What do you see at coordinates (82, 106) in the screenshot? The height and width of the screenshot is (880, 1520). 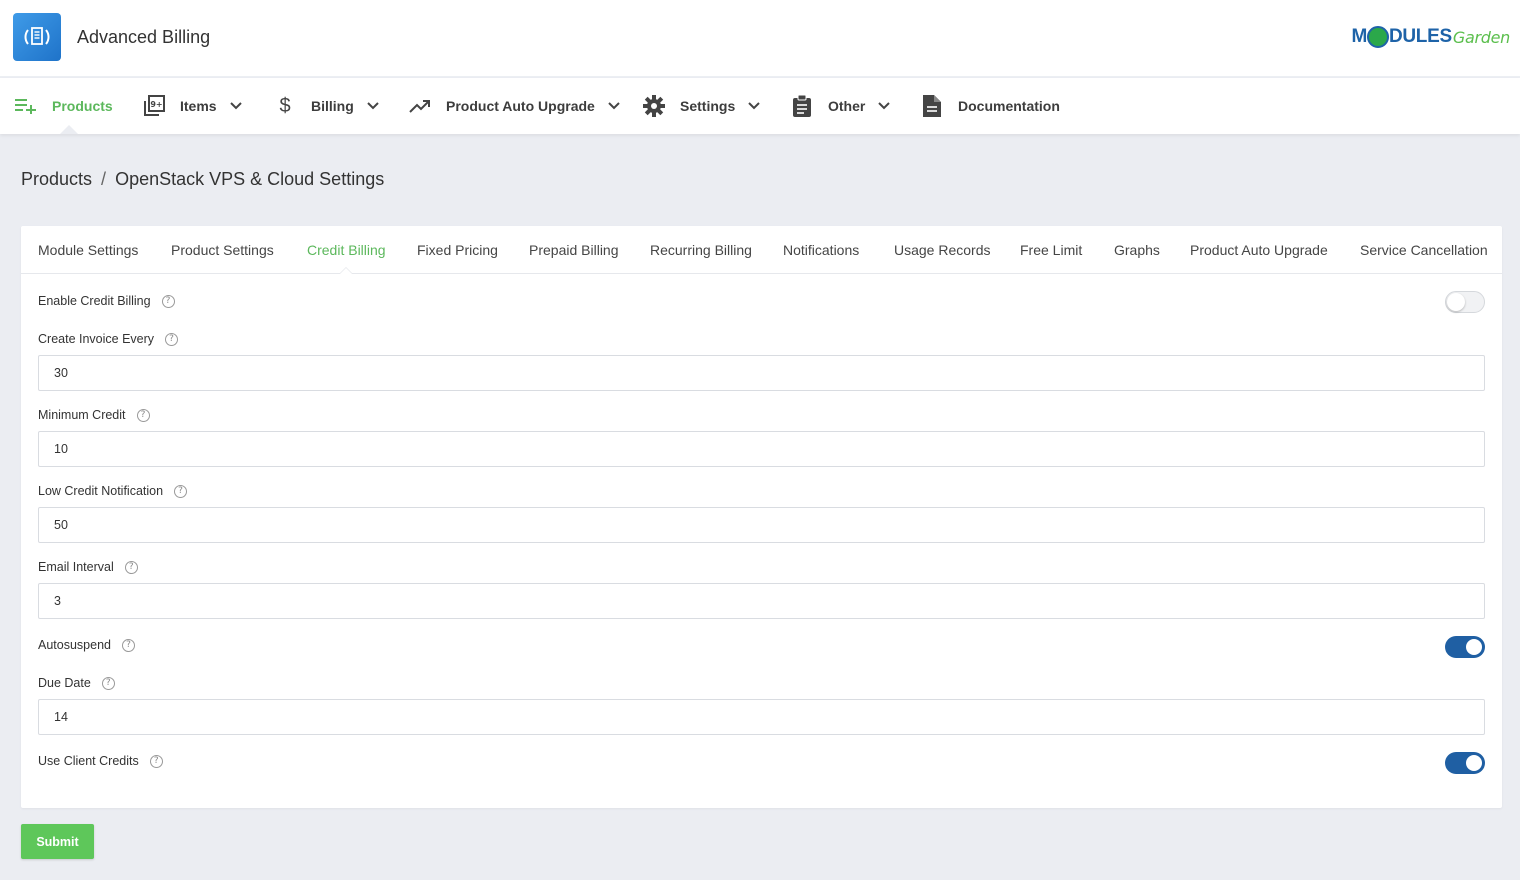 I see `nav-products-label: Products` at bounding box center [82, 106].